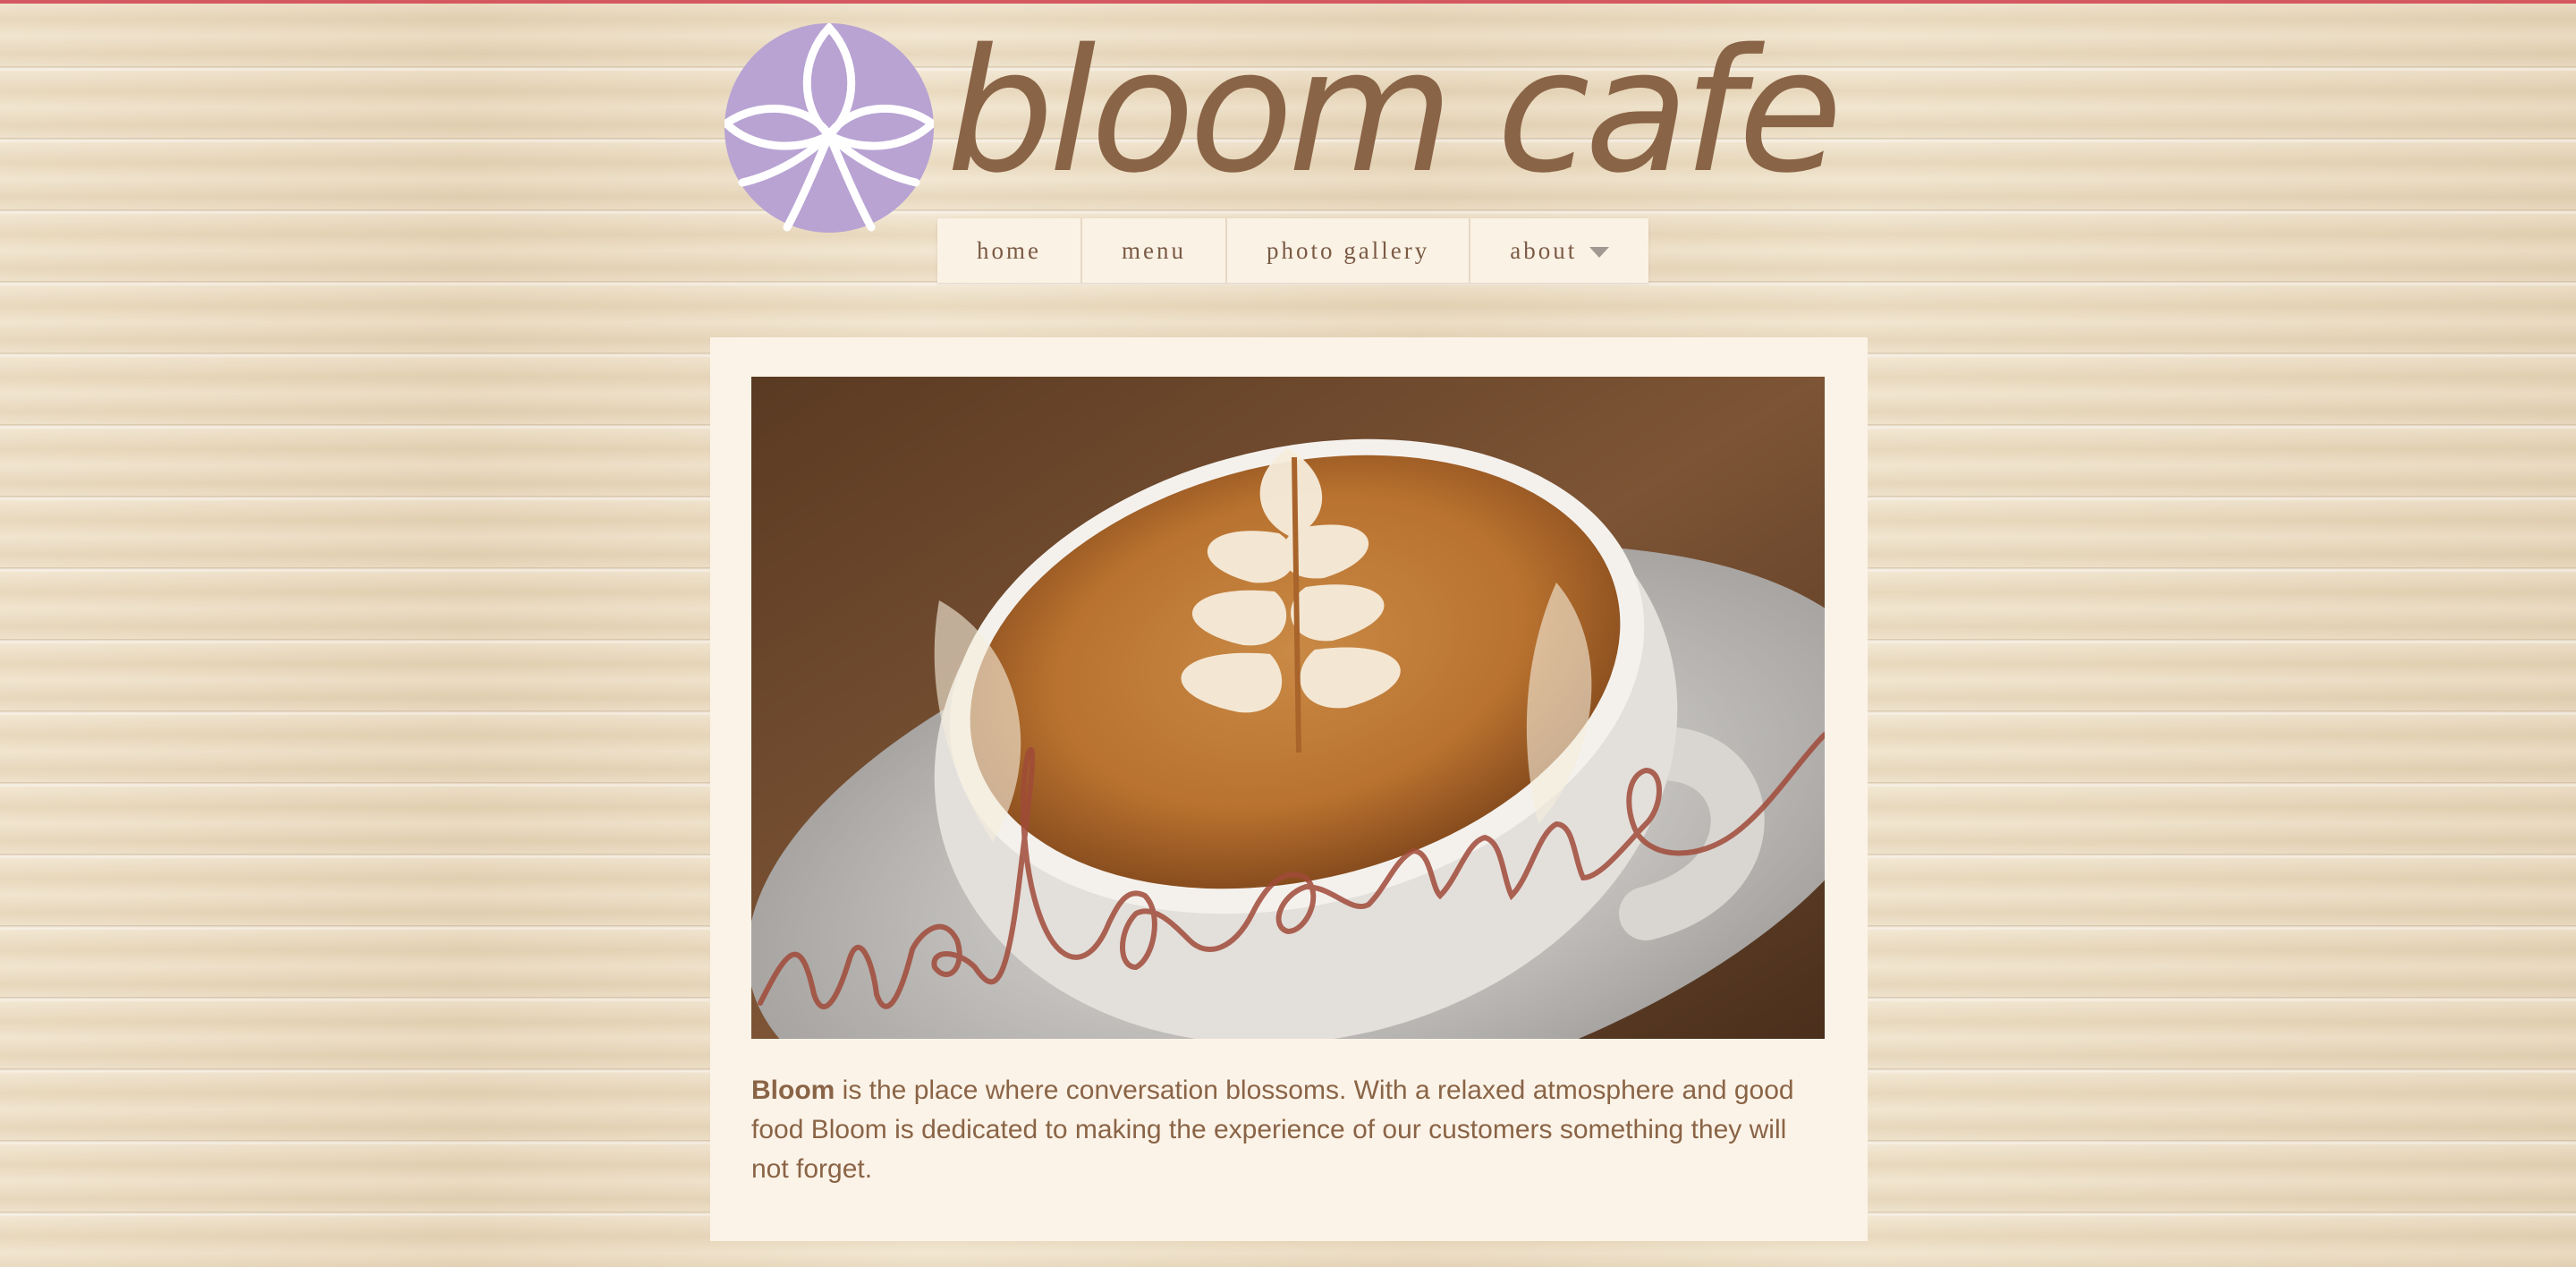  I want to click on nav-item-label: home, so click(1009, 250).